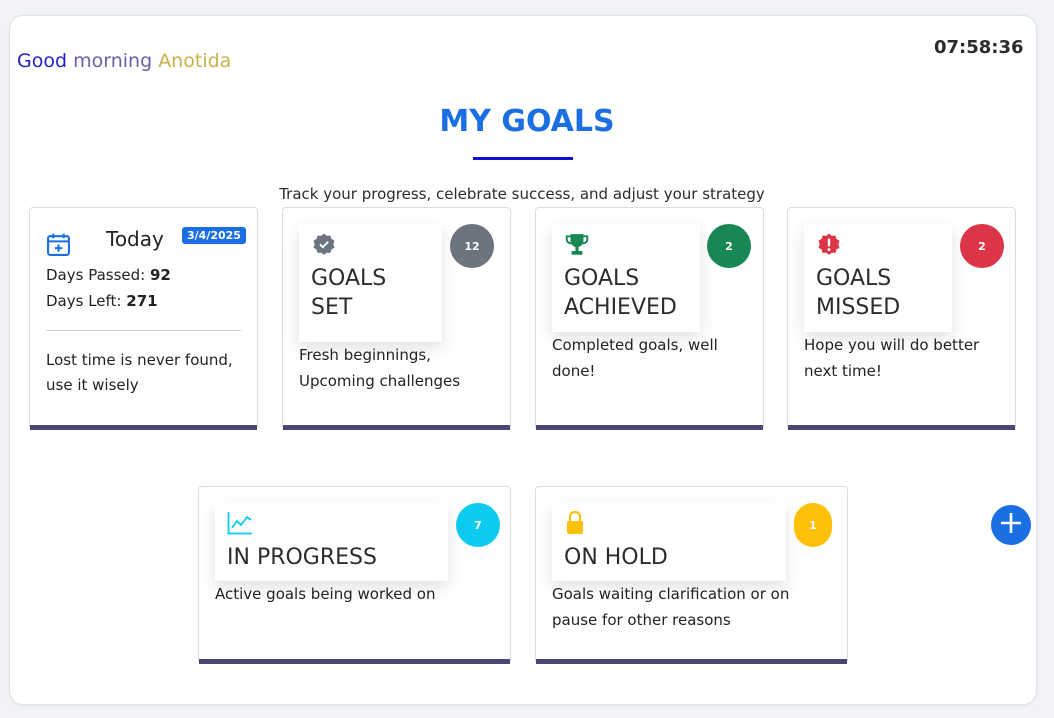 Image resolution: width=1054 pixels, height=718 pixels. I want to click on goals-achieved-desc: Completed goals, well done!, so click(635, 358).